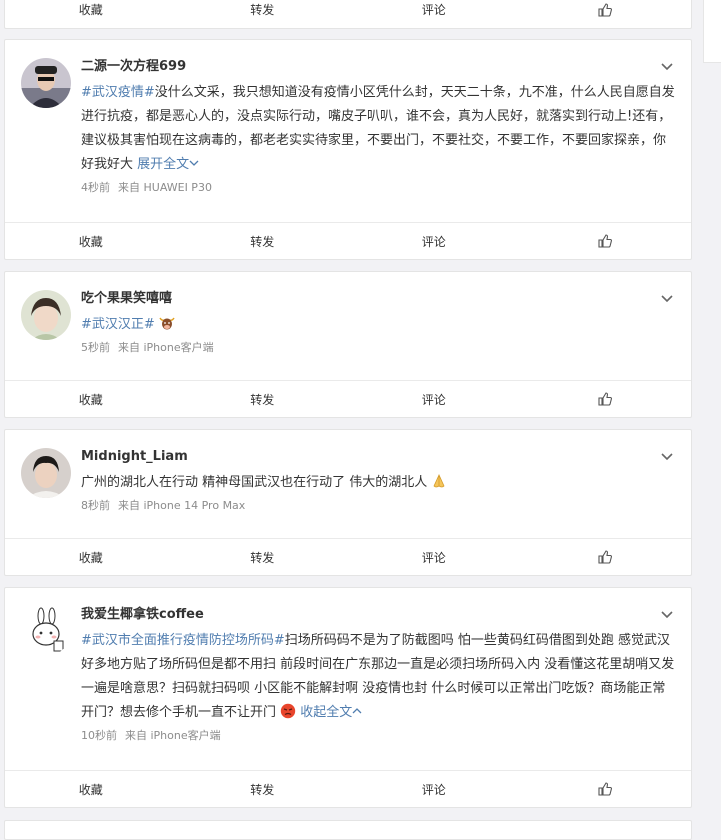 This screenshot has width=721, height=840. I want to click on collapse-label: 收起全文, so click(326, 712).